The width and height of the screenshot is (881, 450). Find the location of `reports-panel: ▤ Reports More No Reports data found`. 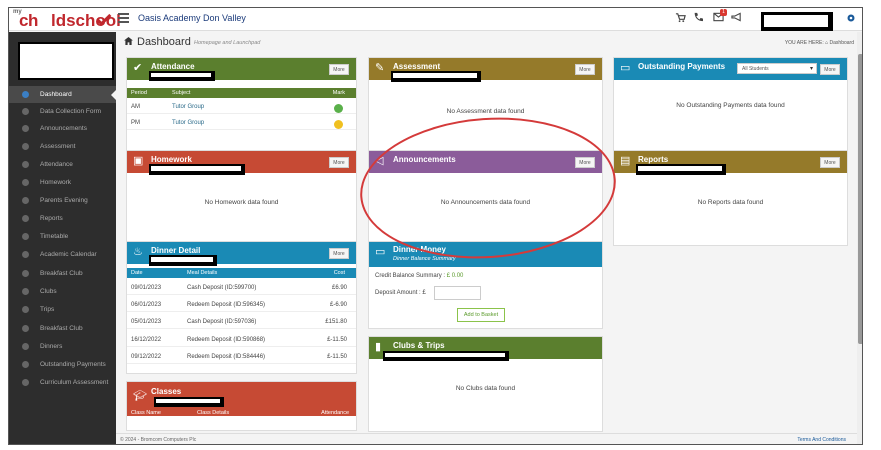

reports-panel: ▤ Reports More No Reports data found is located at coordinates (730, 198).